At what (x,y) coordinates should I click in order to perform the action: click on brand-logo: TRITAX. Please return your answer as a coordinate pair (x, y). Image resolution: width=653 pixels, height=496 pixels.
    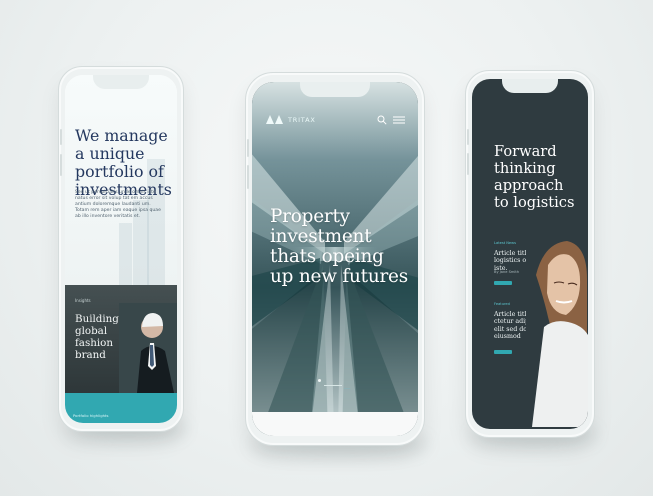
    Looking at the image, I should click on (291, 119).